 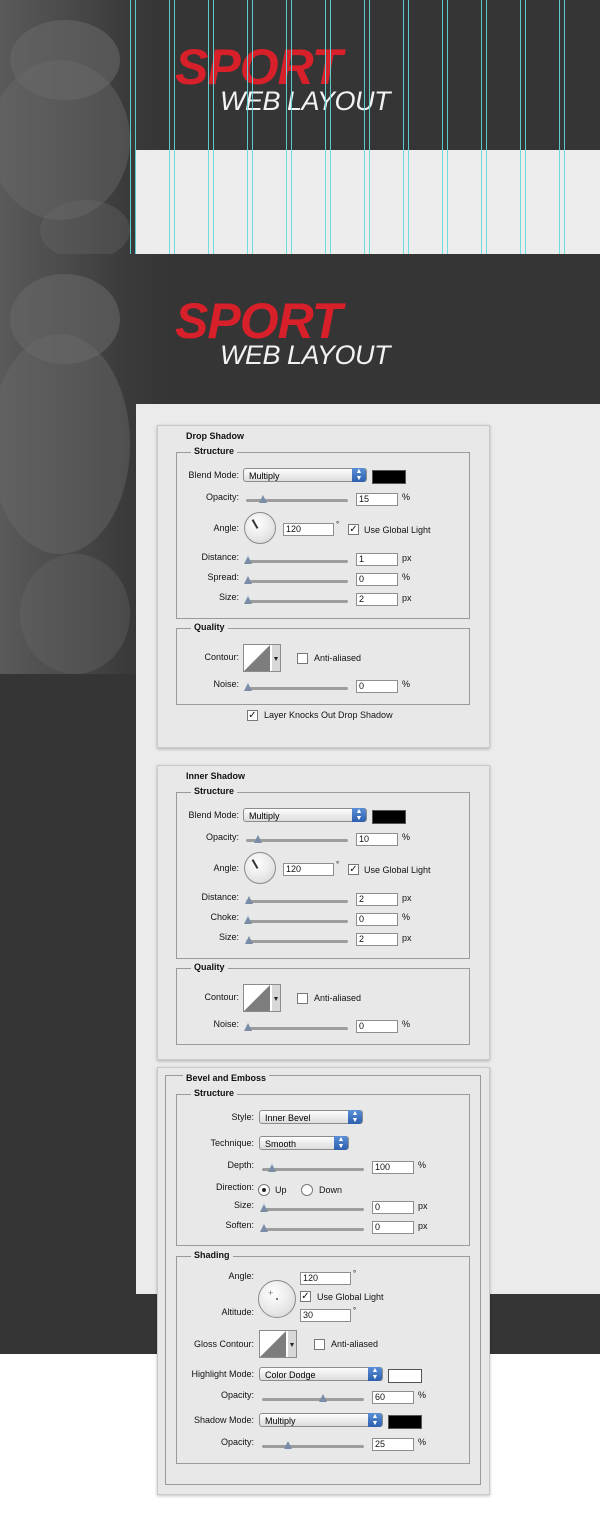 I want to click on style-select: Inner Bevel ▲ ▼, so click(x=311, y=1117).